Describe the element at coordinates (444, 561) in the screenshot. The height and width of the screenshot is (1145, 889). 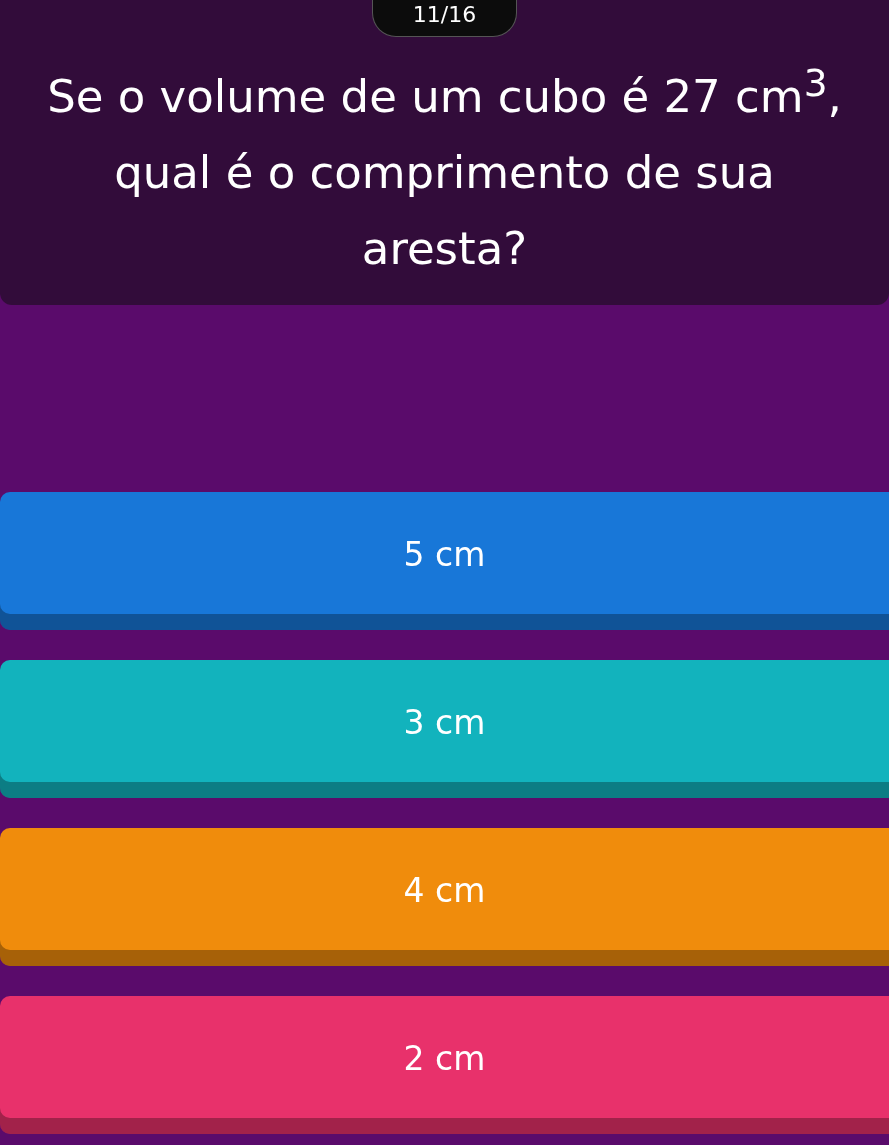
I see `answer-option: 5 cm` at that location.